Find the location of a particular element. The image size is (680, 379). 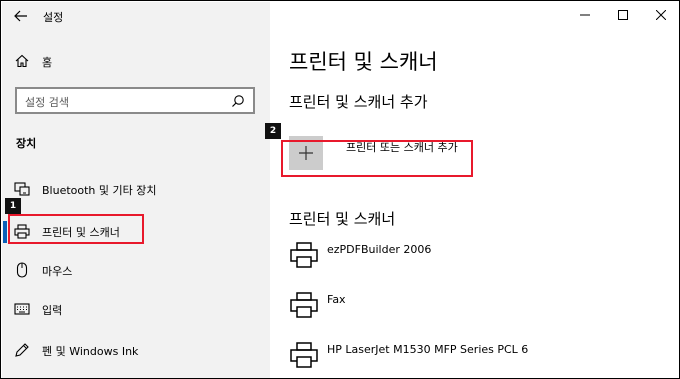

printer-list-heading: 프린터 및 스캐너 is located at coordinates (342, 219).